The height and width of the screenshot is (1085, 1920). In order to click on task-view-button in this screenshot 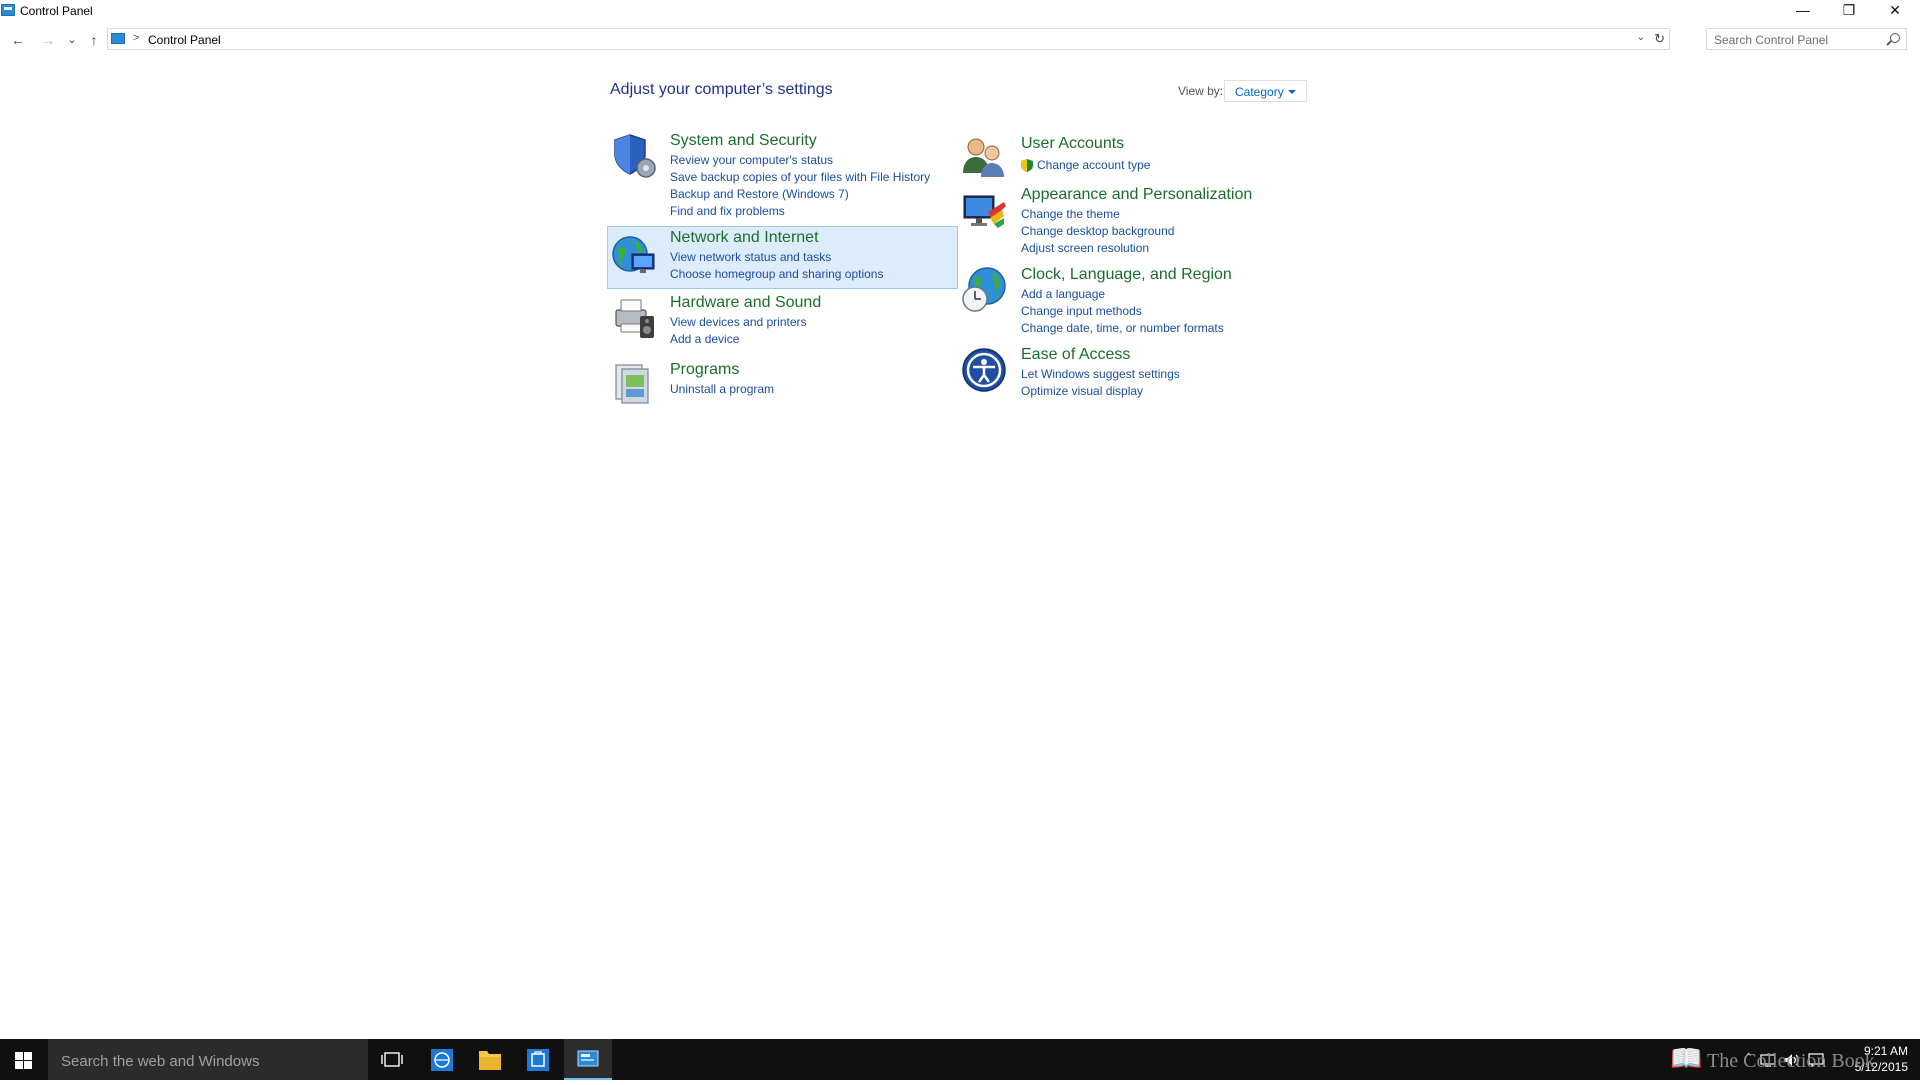, I will do `click(392, 1059)`.